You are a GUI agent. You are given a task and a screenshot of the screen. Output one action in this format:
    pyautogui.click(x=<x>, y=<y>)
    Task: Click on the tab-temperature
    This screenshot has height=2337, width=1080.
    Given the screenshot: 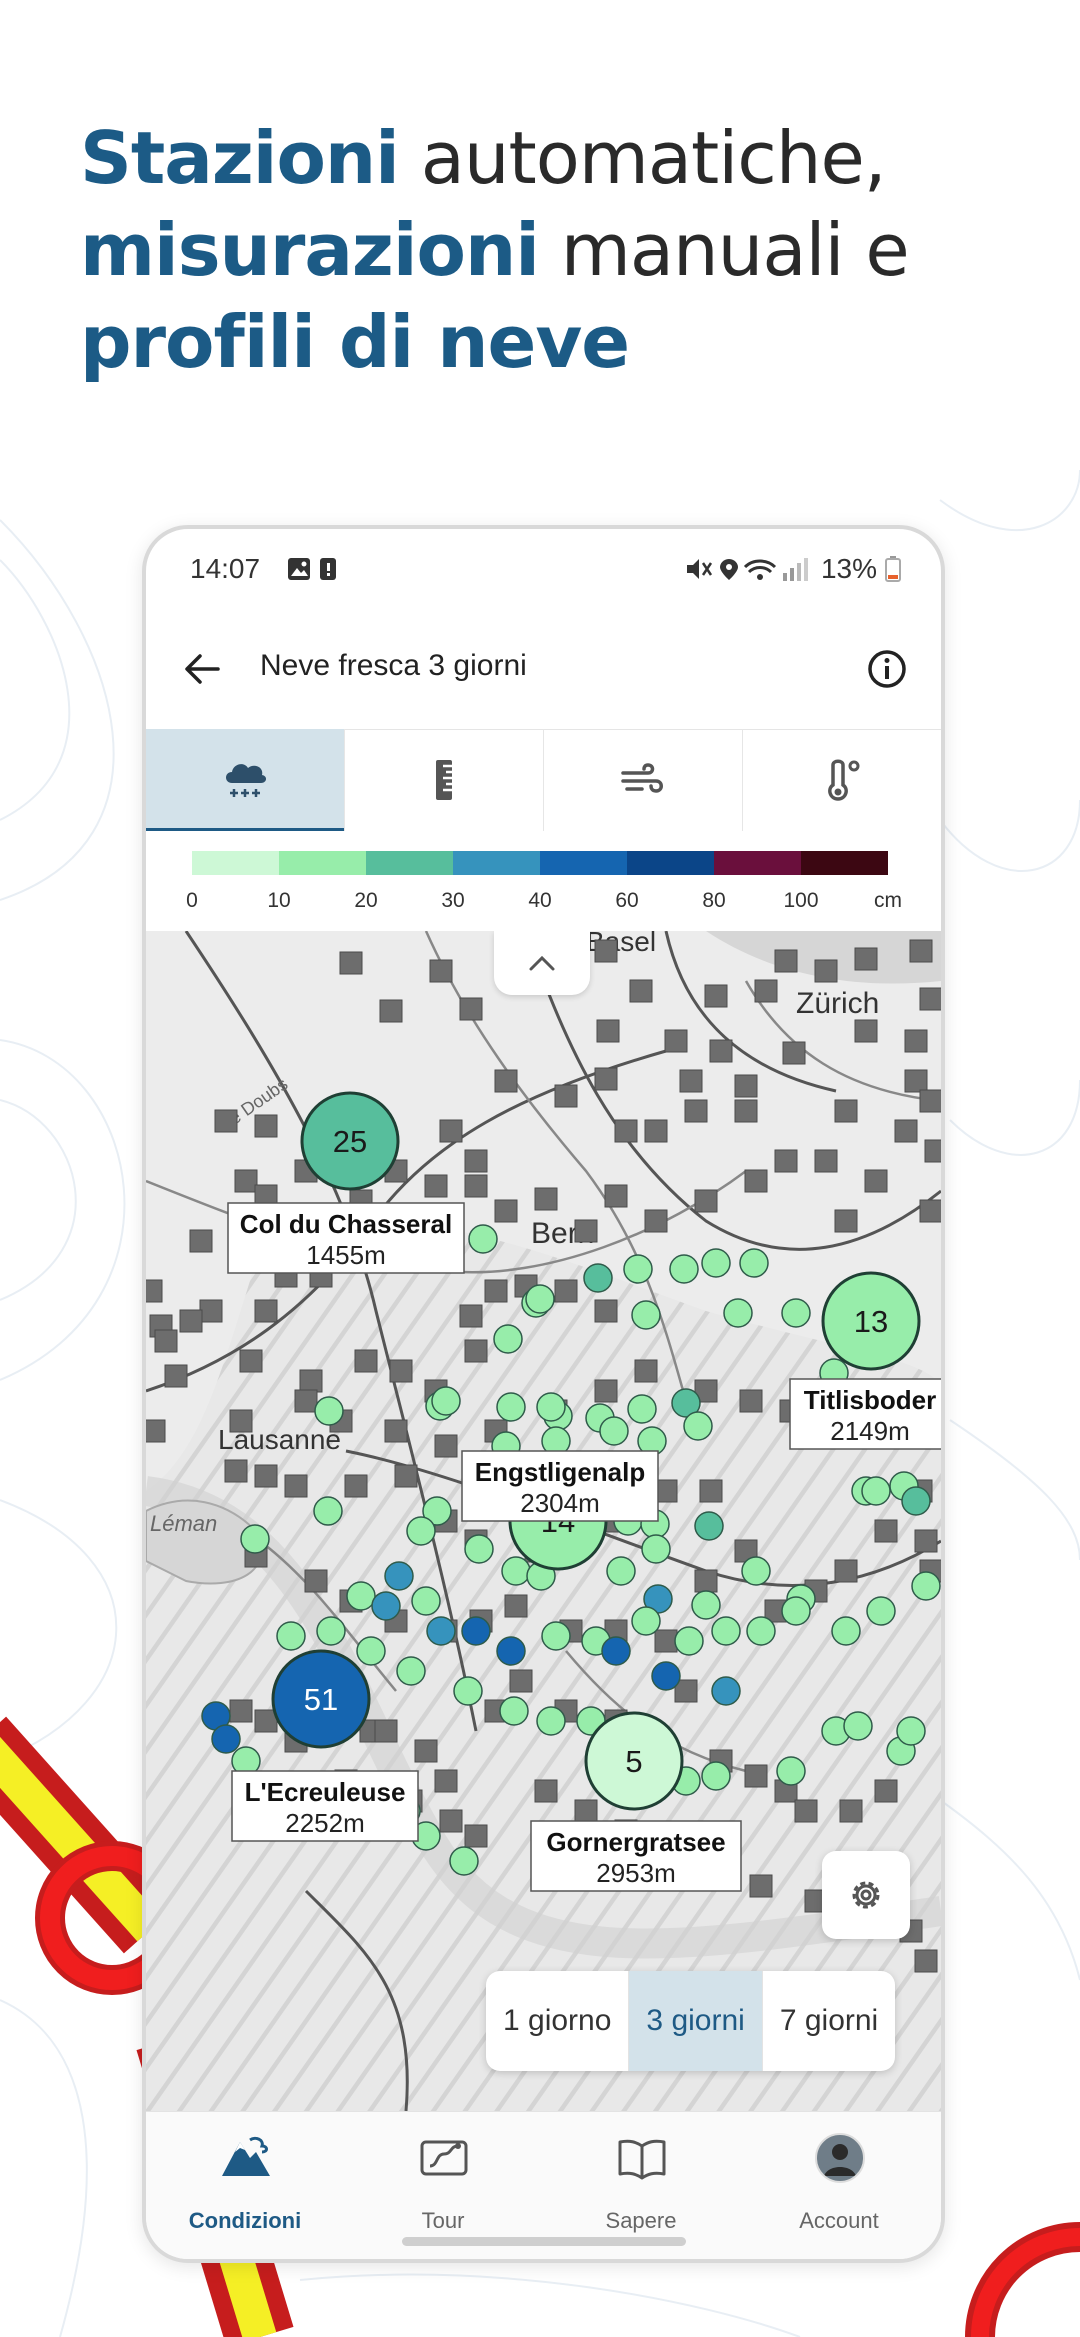 What is the action you would take?
    pyautogui.click(x=842, y=780)
    